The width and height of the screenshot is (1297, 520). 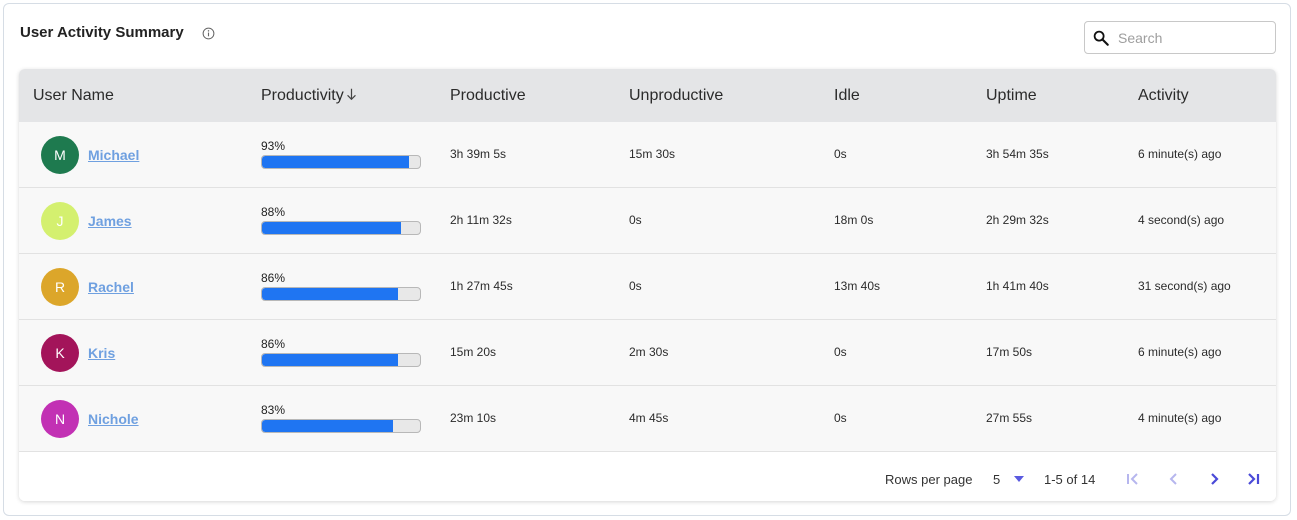 I want to click on user-name-link: Nichole, so click(x=113, y=419).